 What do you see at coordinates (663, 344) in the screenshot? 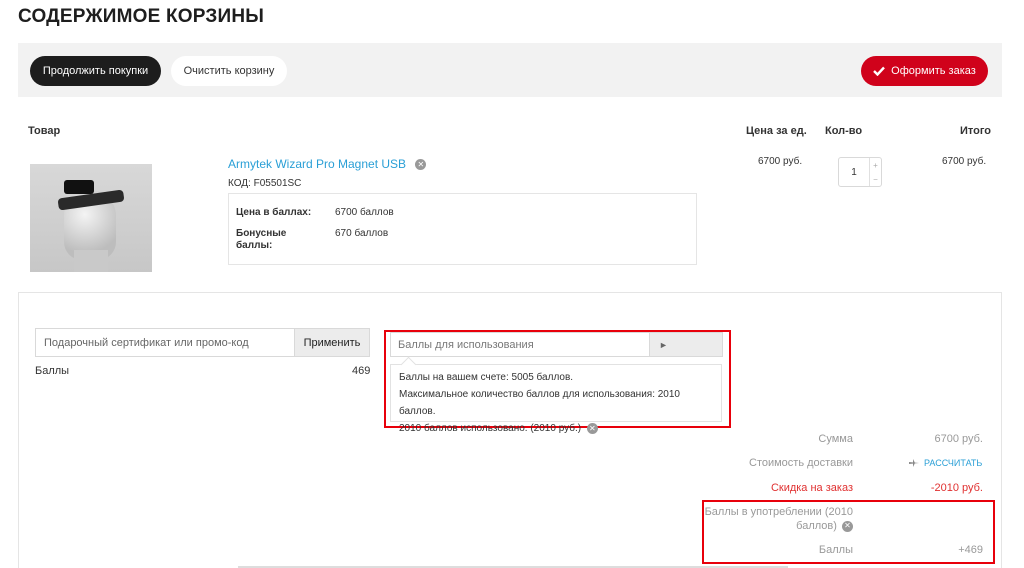
I see `play-icon: ►` at bounding box center [663, 344].